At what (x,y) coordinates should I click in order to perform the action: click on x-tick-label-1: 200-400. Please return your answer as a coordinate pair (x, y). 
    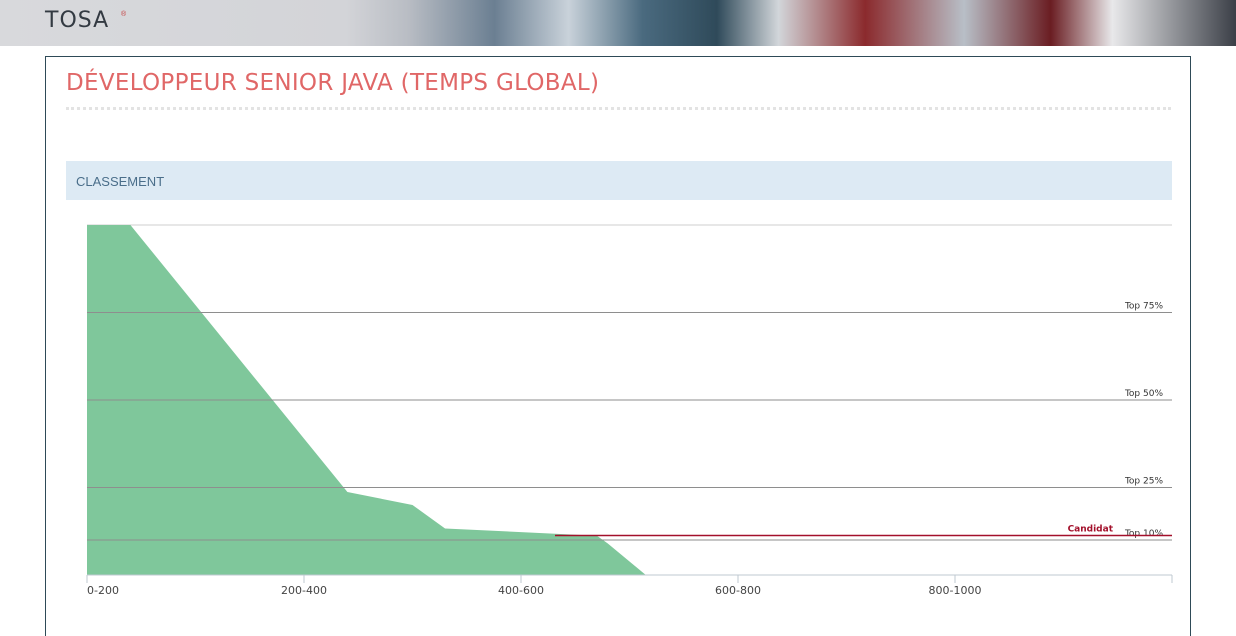
    Looking at the image, I should click on (304, 590).